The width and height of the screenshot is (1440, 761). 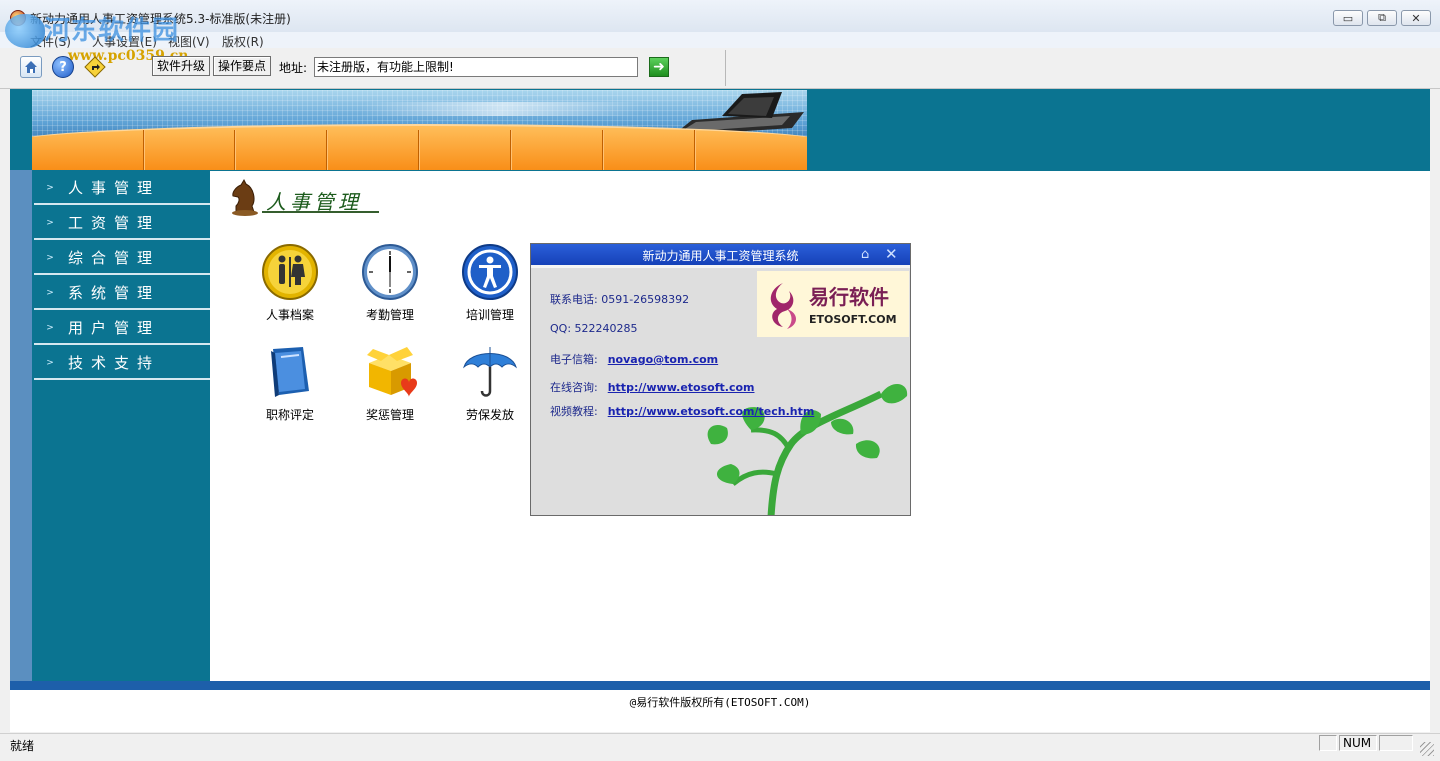 What do you see at coordinates (1328, 743) in the screenshot?
I see `status-cell-caps` at bounding box center [1328, 743].